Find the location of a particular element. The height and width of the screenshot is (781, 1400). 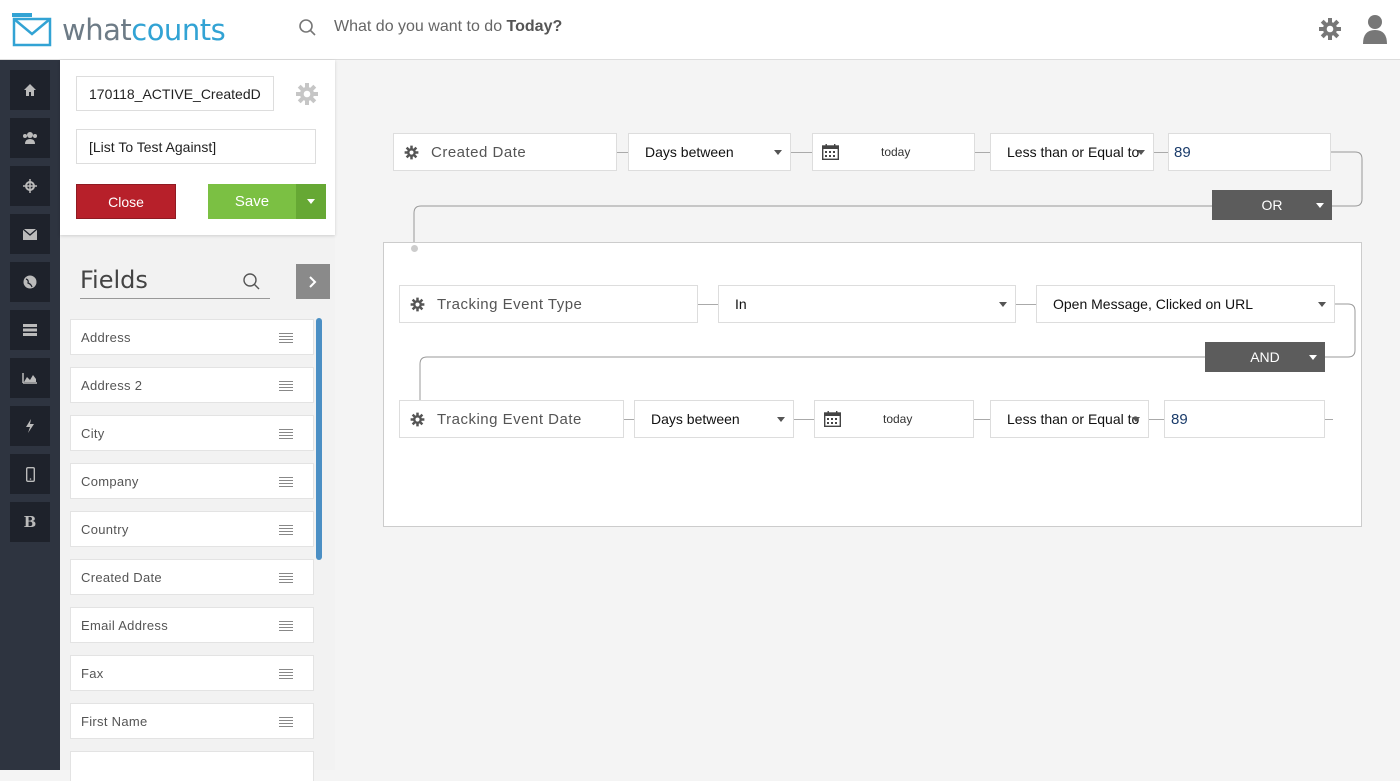

rule-comparison-select: Less than or Equal to is located at coordinates (1069, 419).